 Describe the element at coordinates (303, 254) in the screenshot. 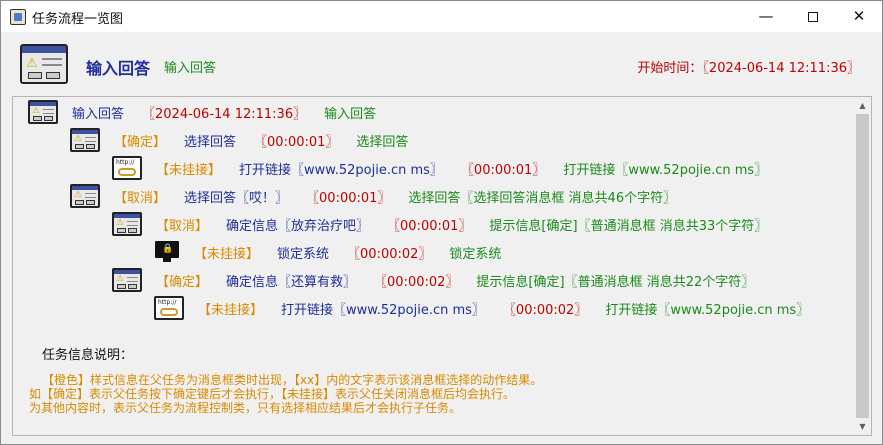

I see `task-name: 锁定系统` at that location.